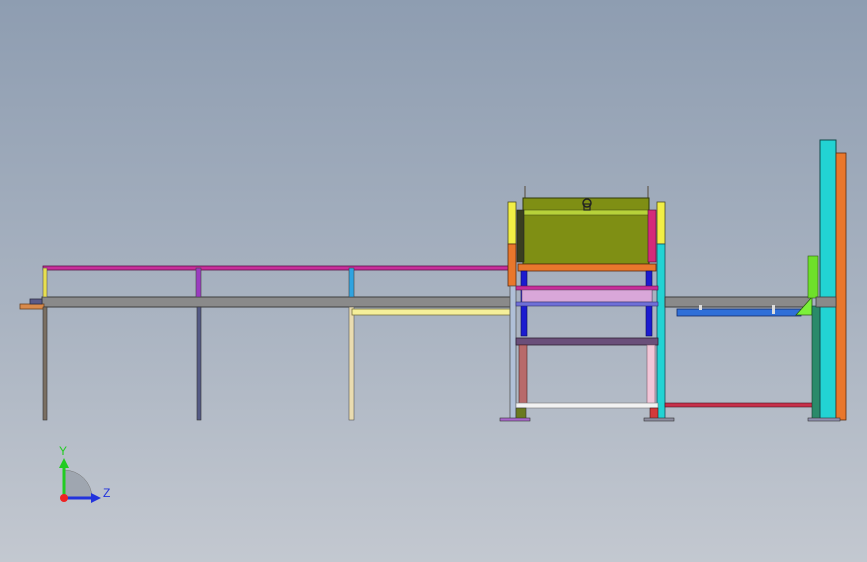 The height and width of the screenshot is (562, 867). I want to click on frame-bottom-foot-right, so click(654, 413).